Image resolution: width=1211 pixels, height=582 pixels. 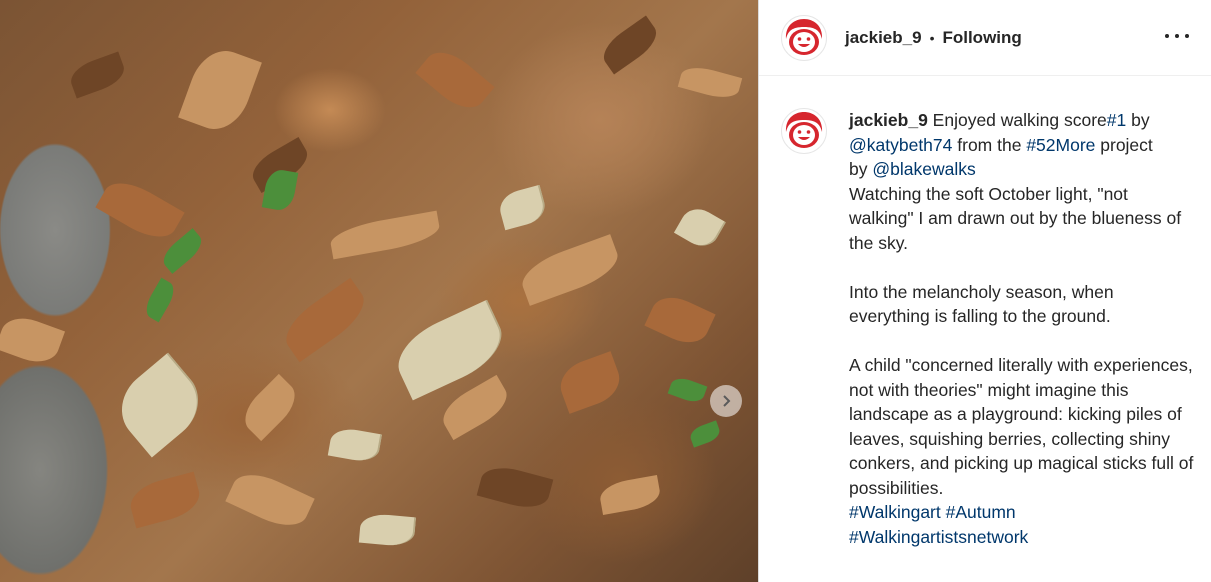 I want to click on chevron-right-icon, so click(x=727, y=401).